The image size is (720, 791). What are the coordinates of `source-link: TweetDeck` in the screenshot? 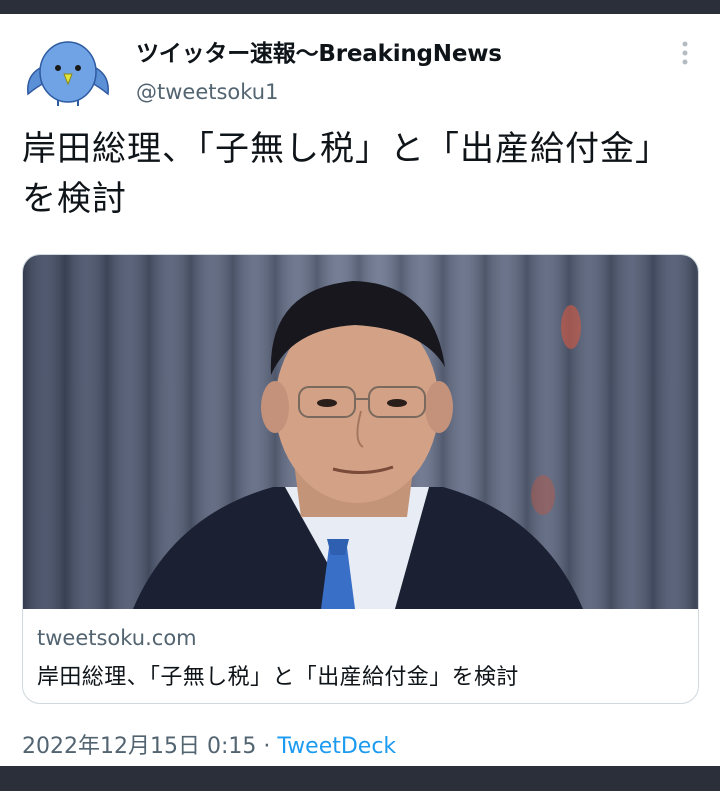 It's located at (336, 746).